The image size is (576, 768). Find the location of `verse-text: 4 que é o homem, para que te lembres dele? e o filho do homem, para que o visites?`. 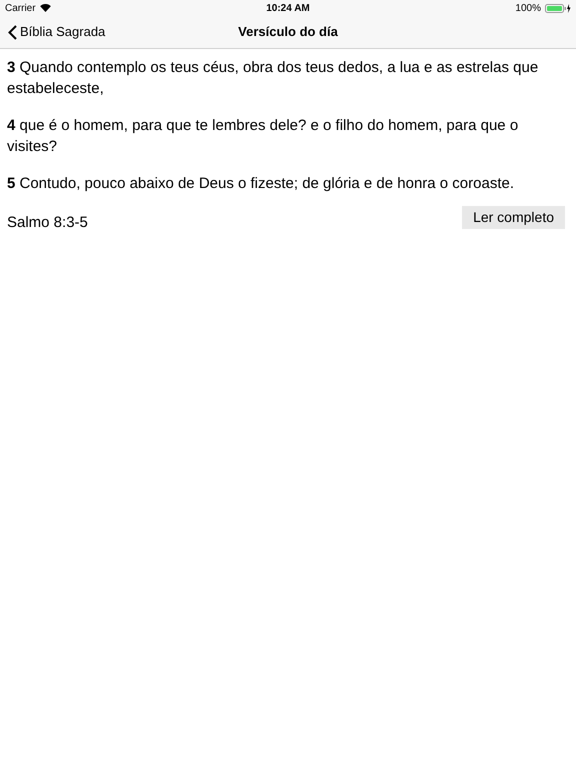

verse-text: 4 que é o homem, para que te lembres dele? e o filho do homem, para que o visites? is located at coordinates (263, 136).